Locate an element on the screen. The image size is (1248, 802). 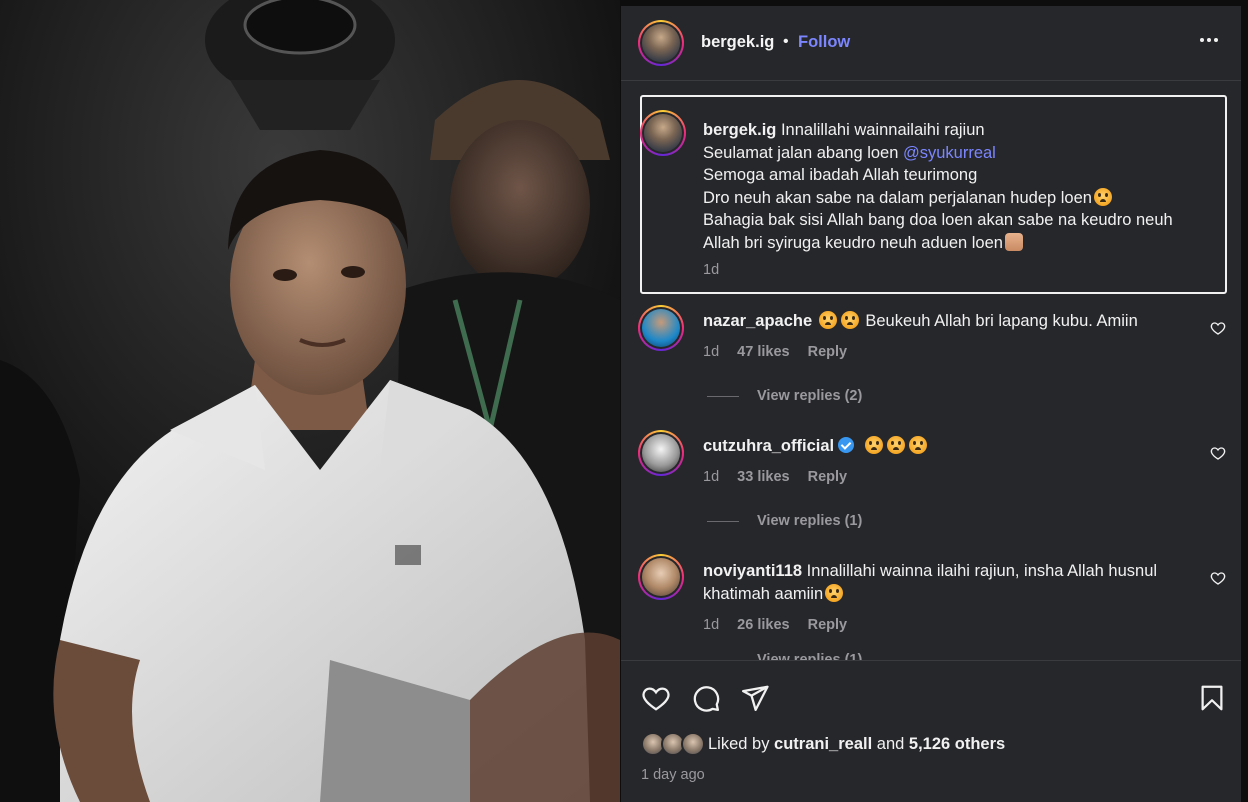
comment-likes: 26 likes is located at coordinates (763, 625).